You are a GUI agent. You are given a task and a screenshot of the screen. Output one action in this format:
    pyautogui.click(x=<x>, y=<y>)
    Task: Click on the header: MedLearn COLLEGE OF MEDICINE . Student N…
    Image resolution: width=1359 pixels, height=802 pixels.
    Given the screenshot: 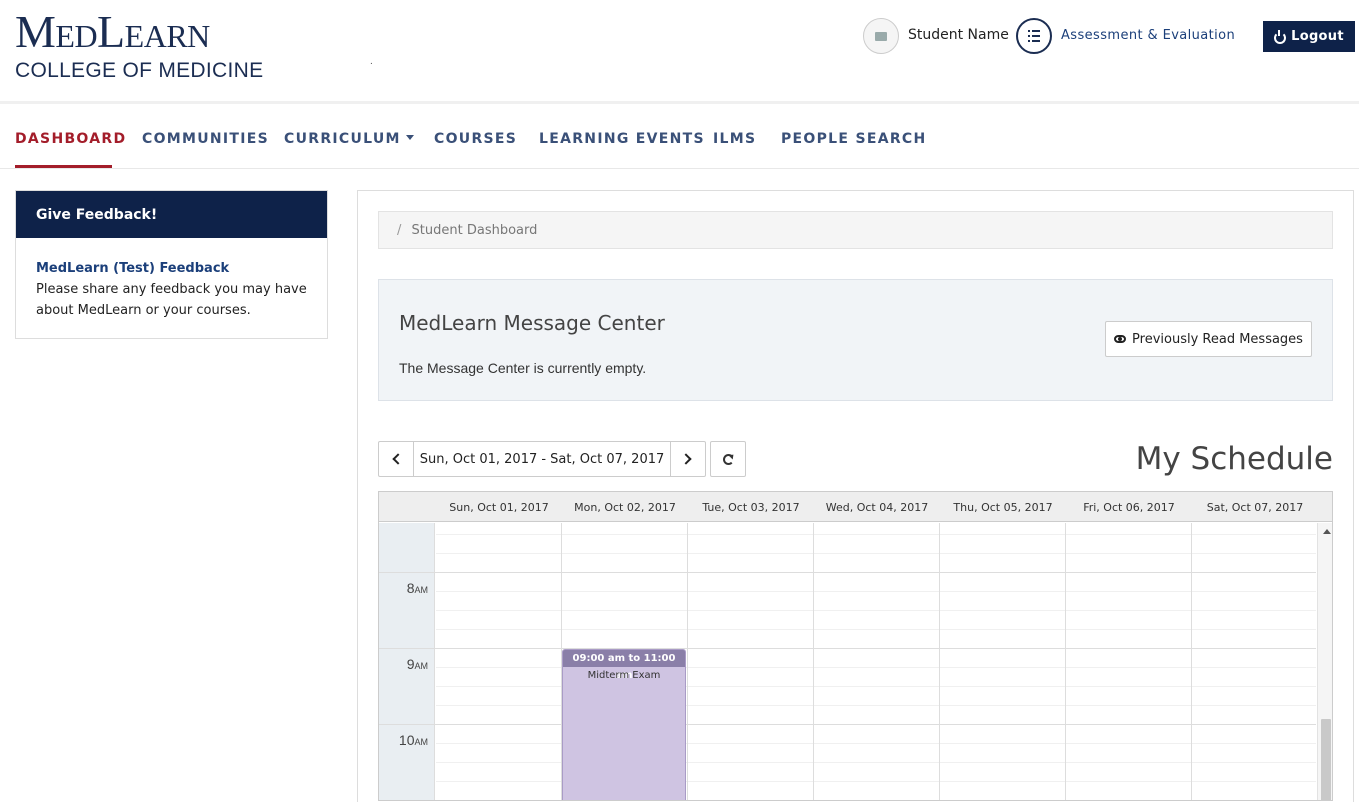 What is the action you would take?
    pyautogui.click(x=679, y=52)
    